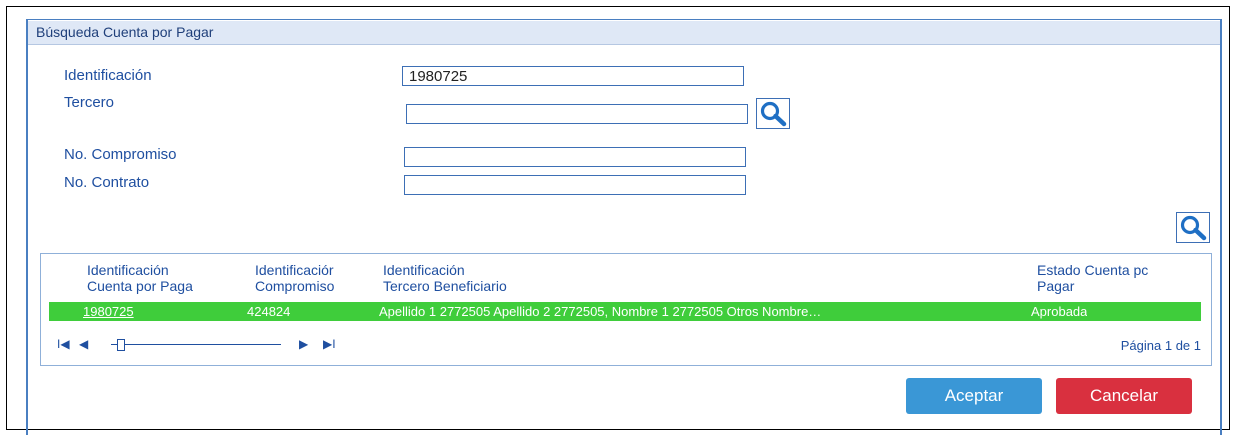 The image size is (1238, 436). Describe the element at coordinates (1093, 270) in the screenshot. I see `header-estado-line1: Estado Cuenta pc` at that location.